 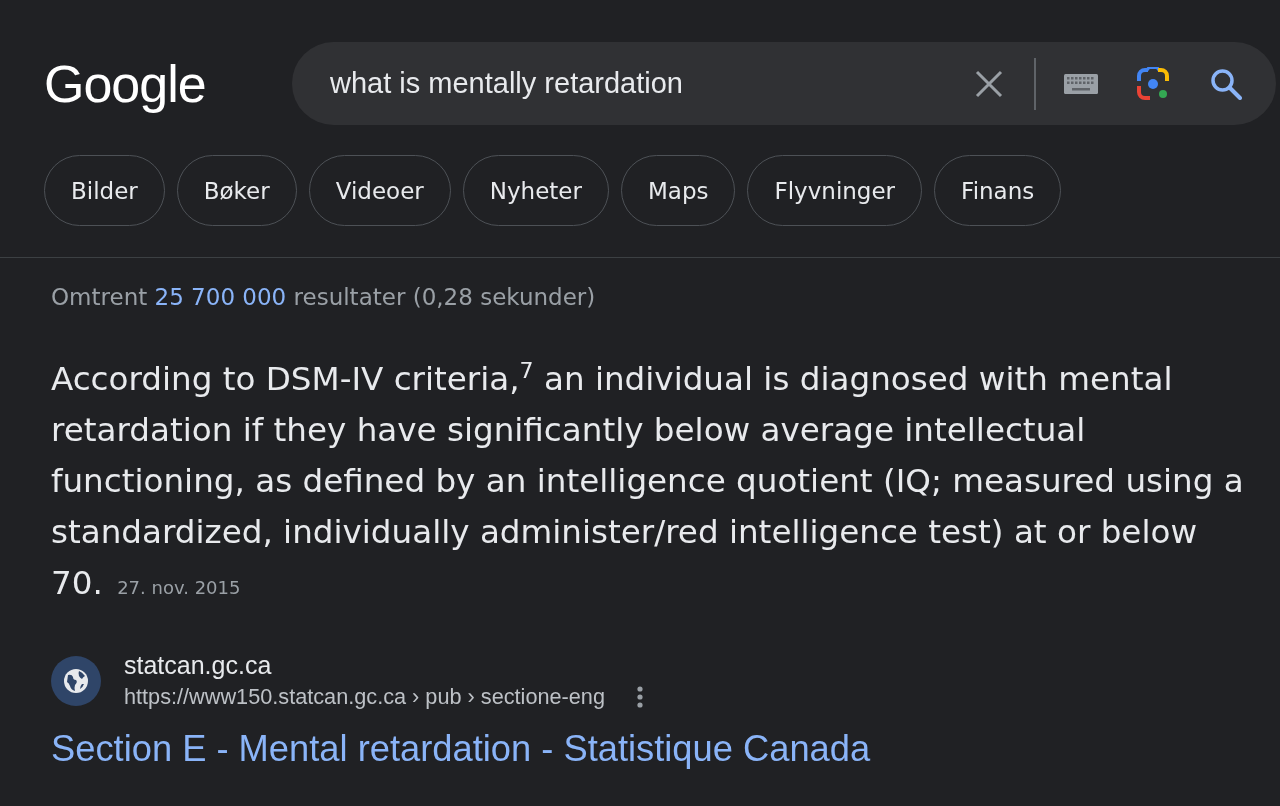 What do you see at coordinates (1153, 83) in the screenshot?
I see `camera-lens-icon` at bounding box center [1153, 83].